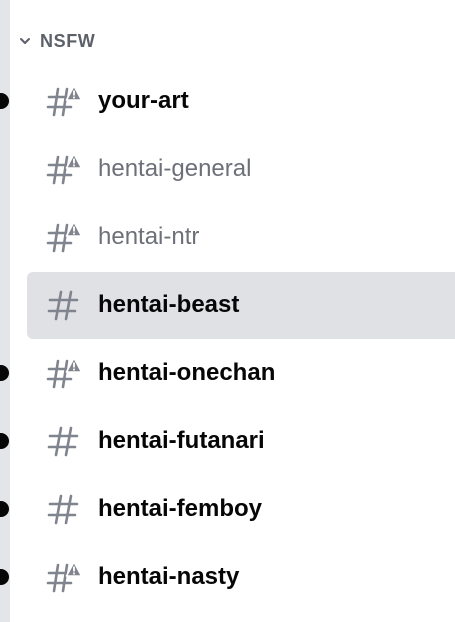 This screenshot has height=622, width=455. Describe the element at coordinates (68, 40) in the screenshot. I see `category-label: NSFW` at that location.